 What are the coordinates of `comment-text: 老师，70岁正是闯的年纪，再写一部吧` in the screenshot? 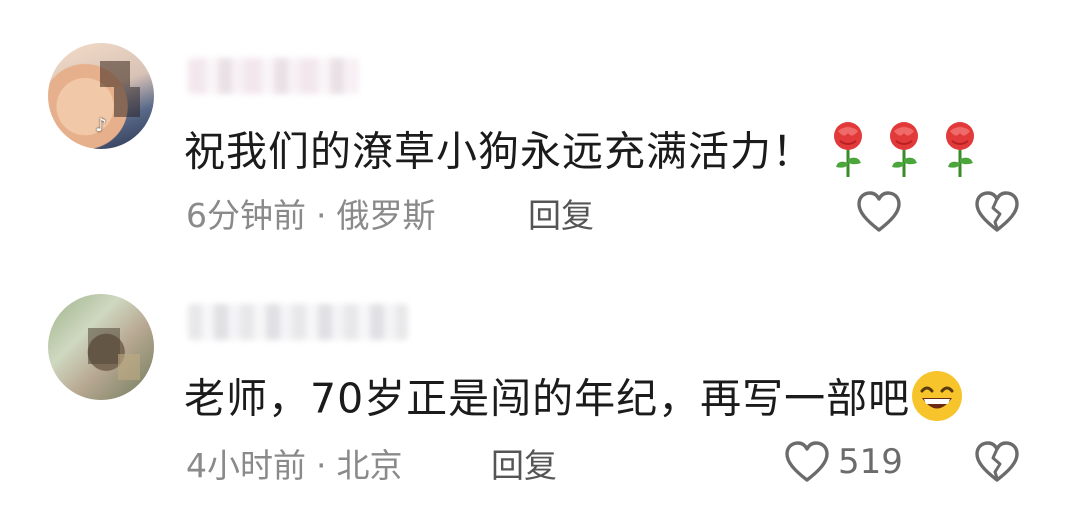 It's located at (574, 401).